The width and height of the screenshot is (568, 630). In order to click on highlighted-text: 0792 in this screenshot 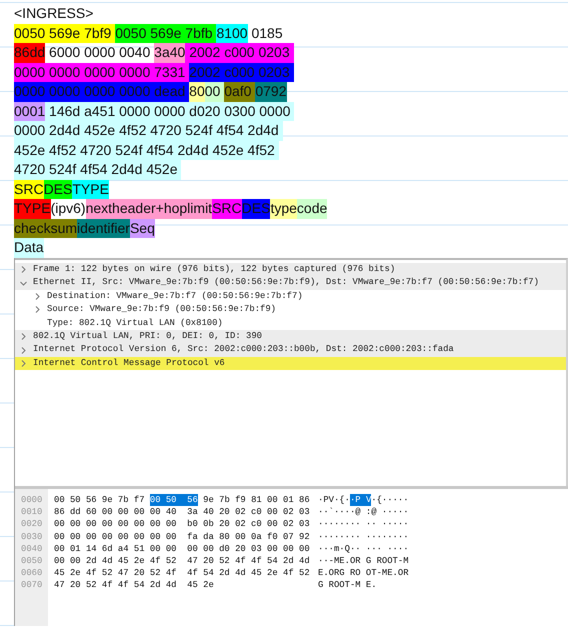, I will do `click(271, 92)`.